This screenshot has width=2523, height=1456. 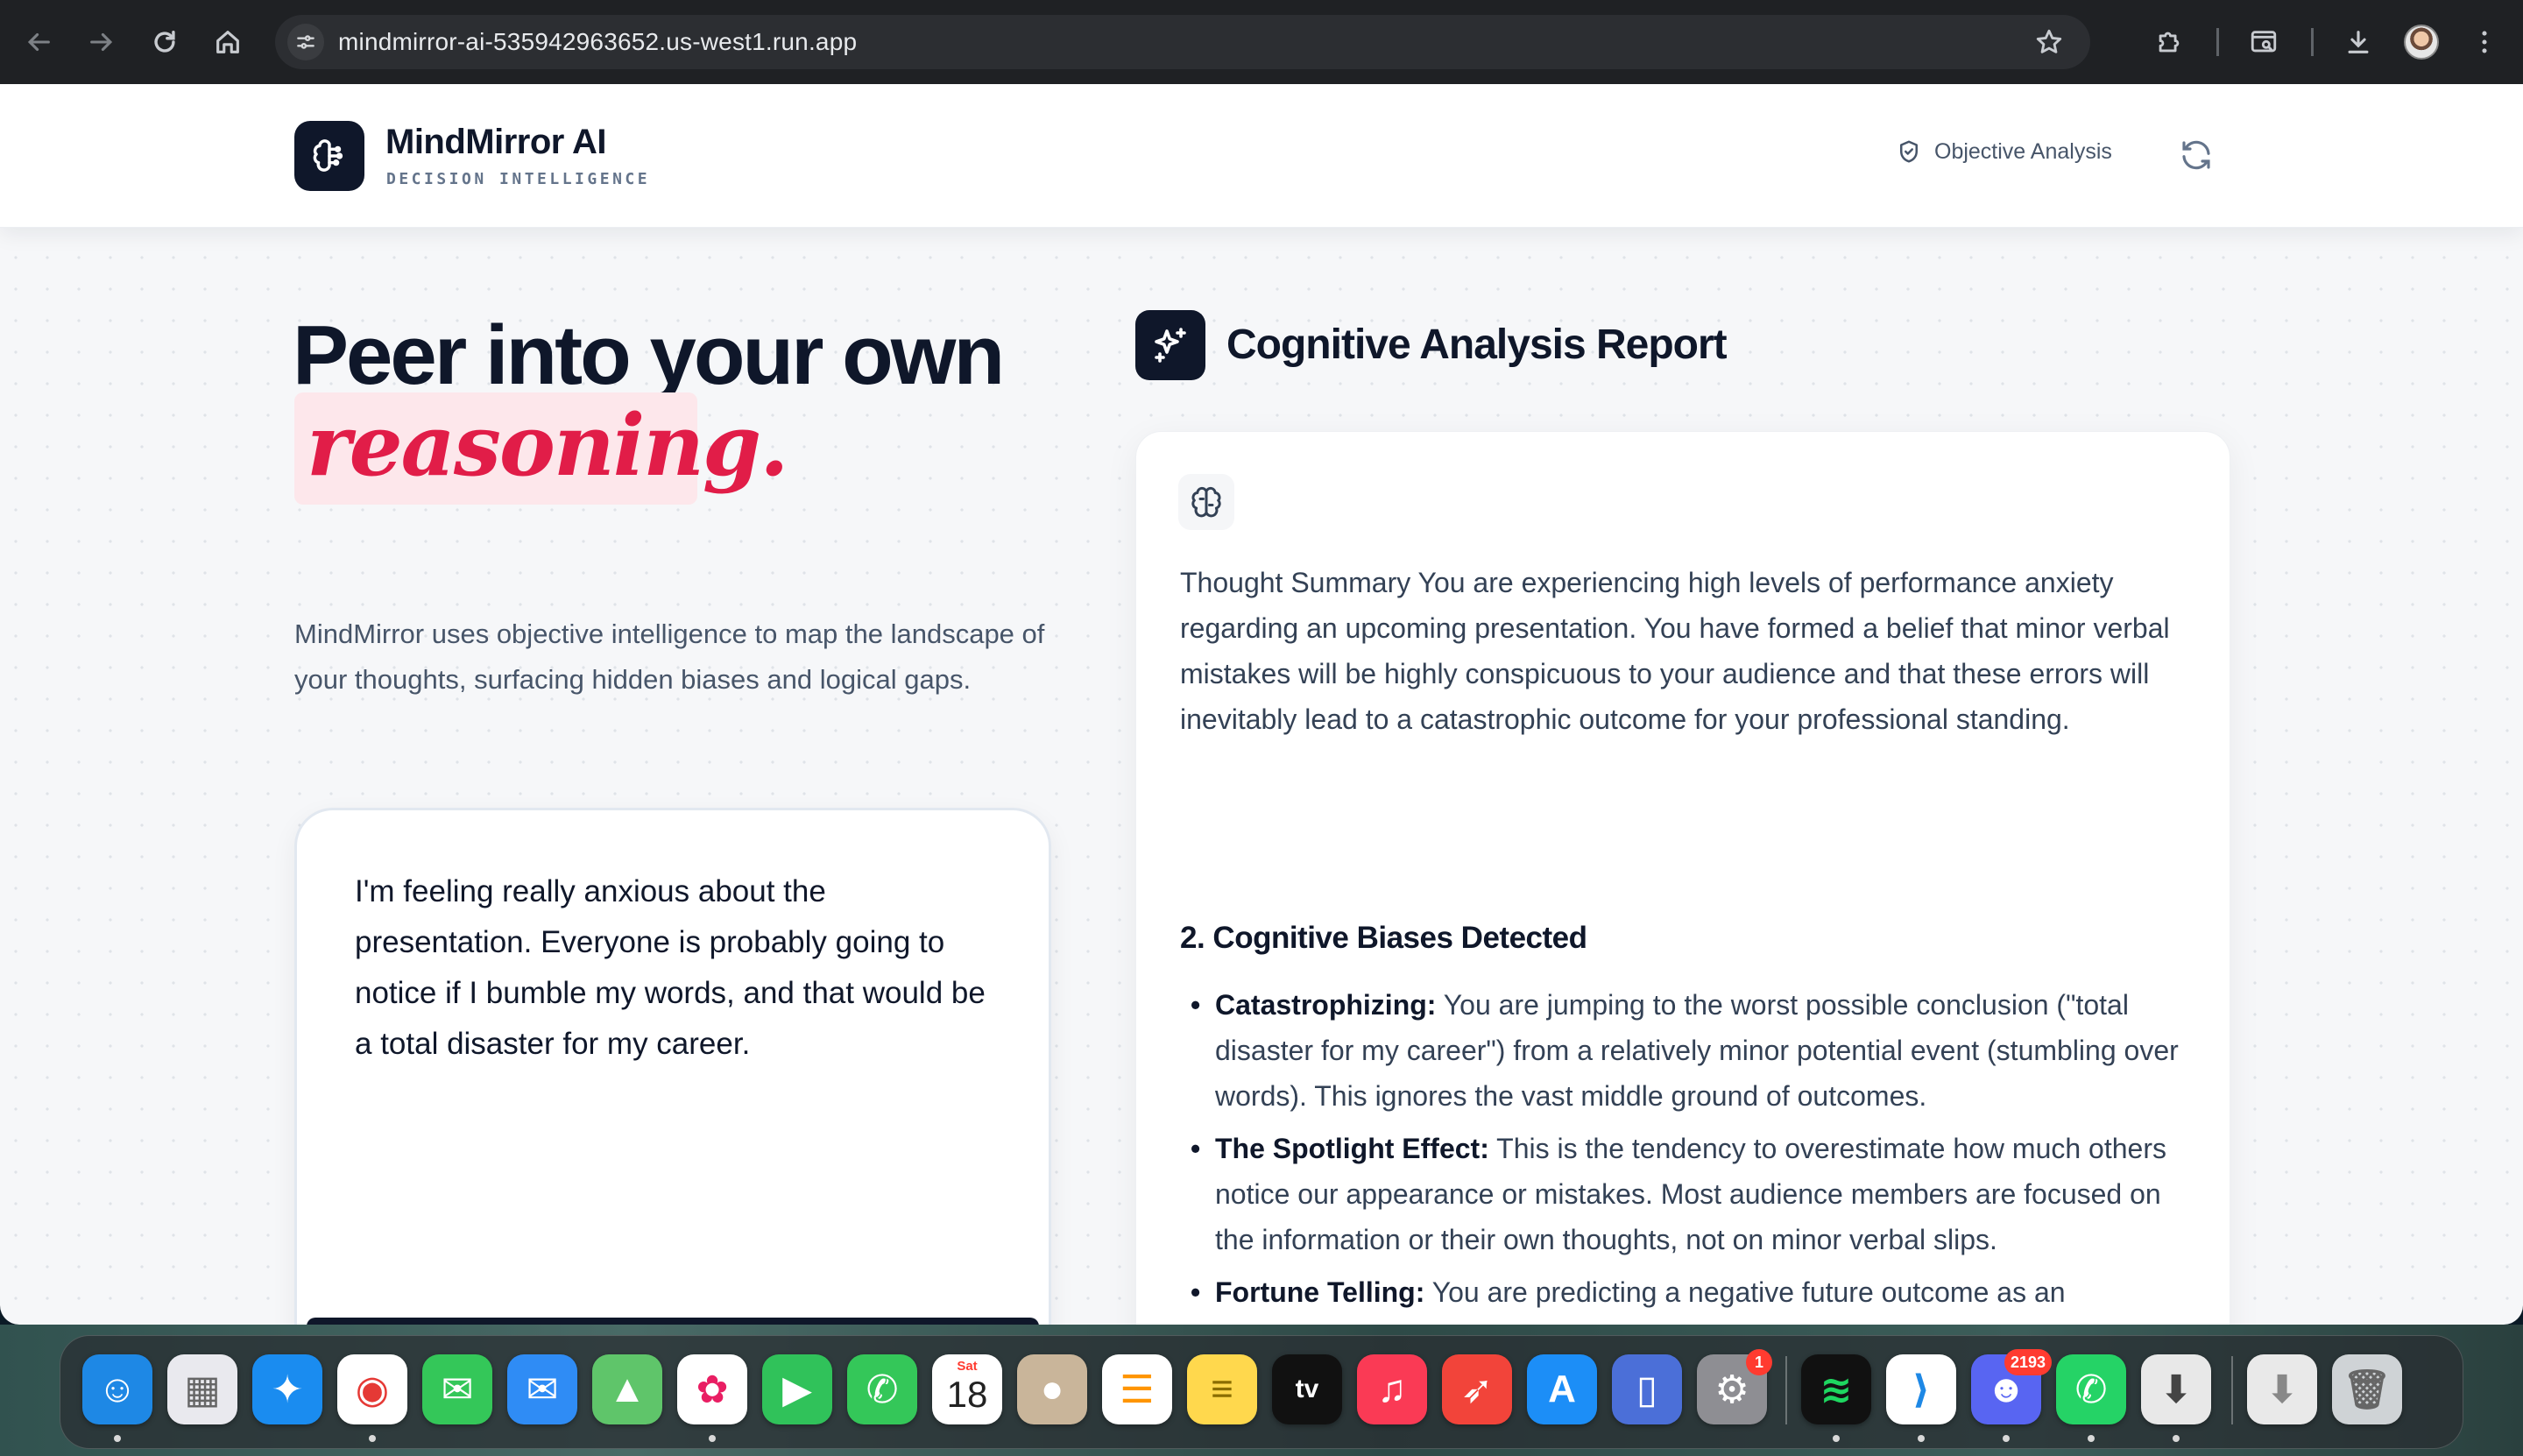 I want to click on dock-apple-tv-icon: tv, so click(x=1307, y=1389).